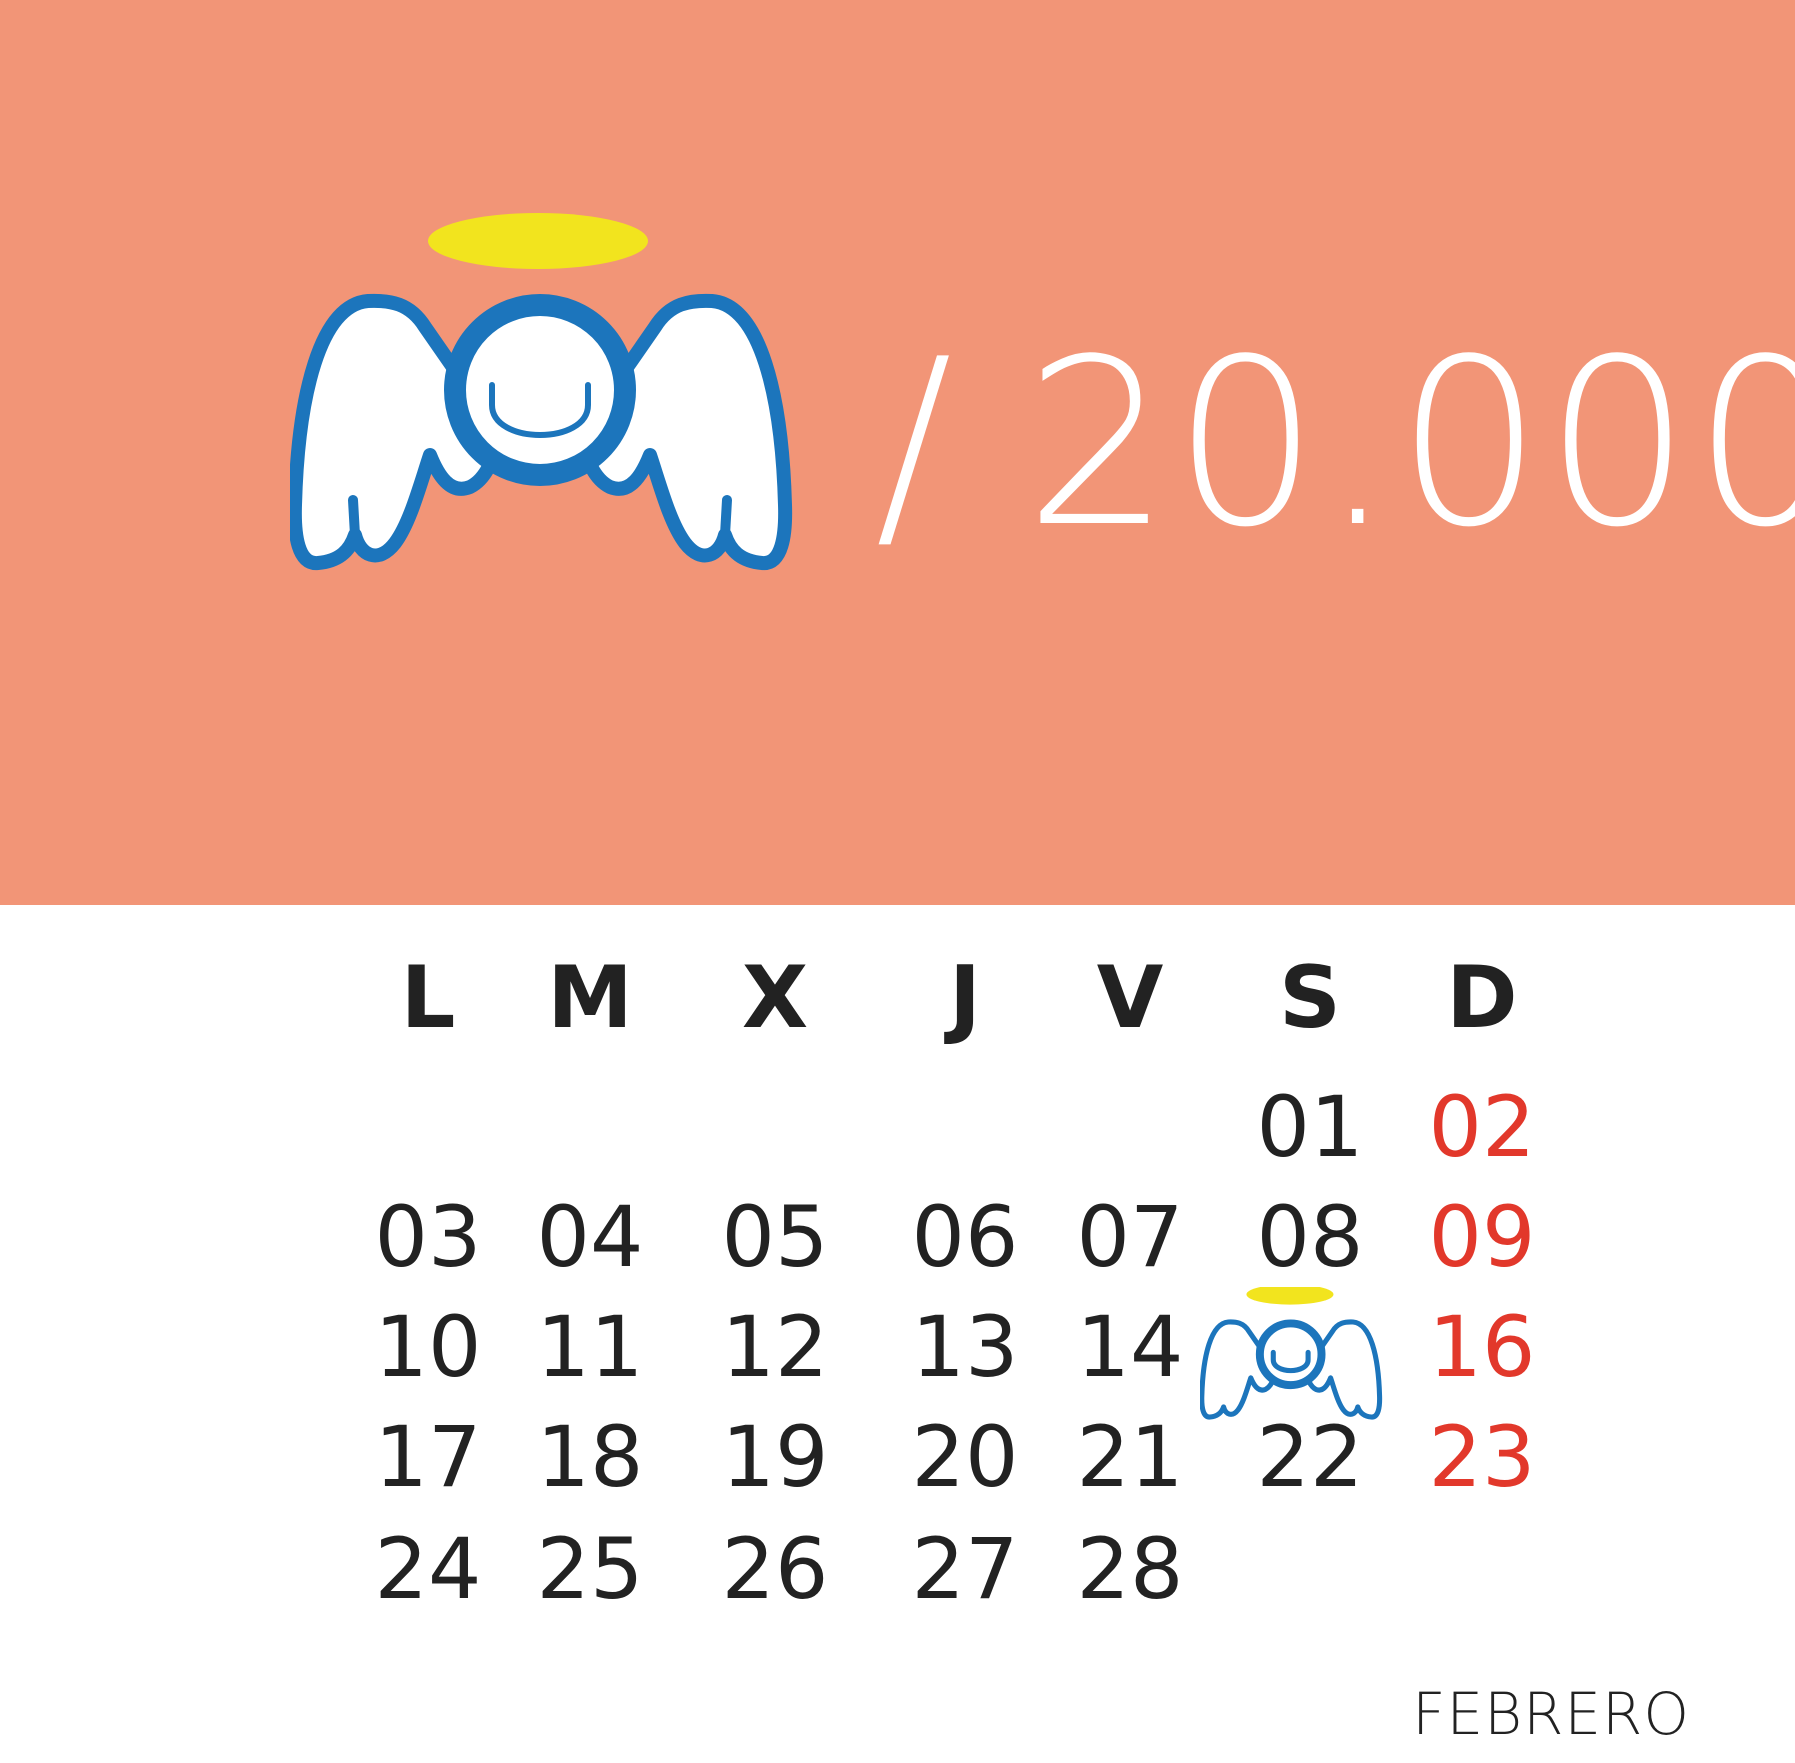 The height and width of the screenshot is (1763, 1795). I want to click on angel-head, so click(540, 390).